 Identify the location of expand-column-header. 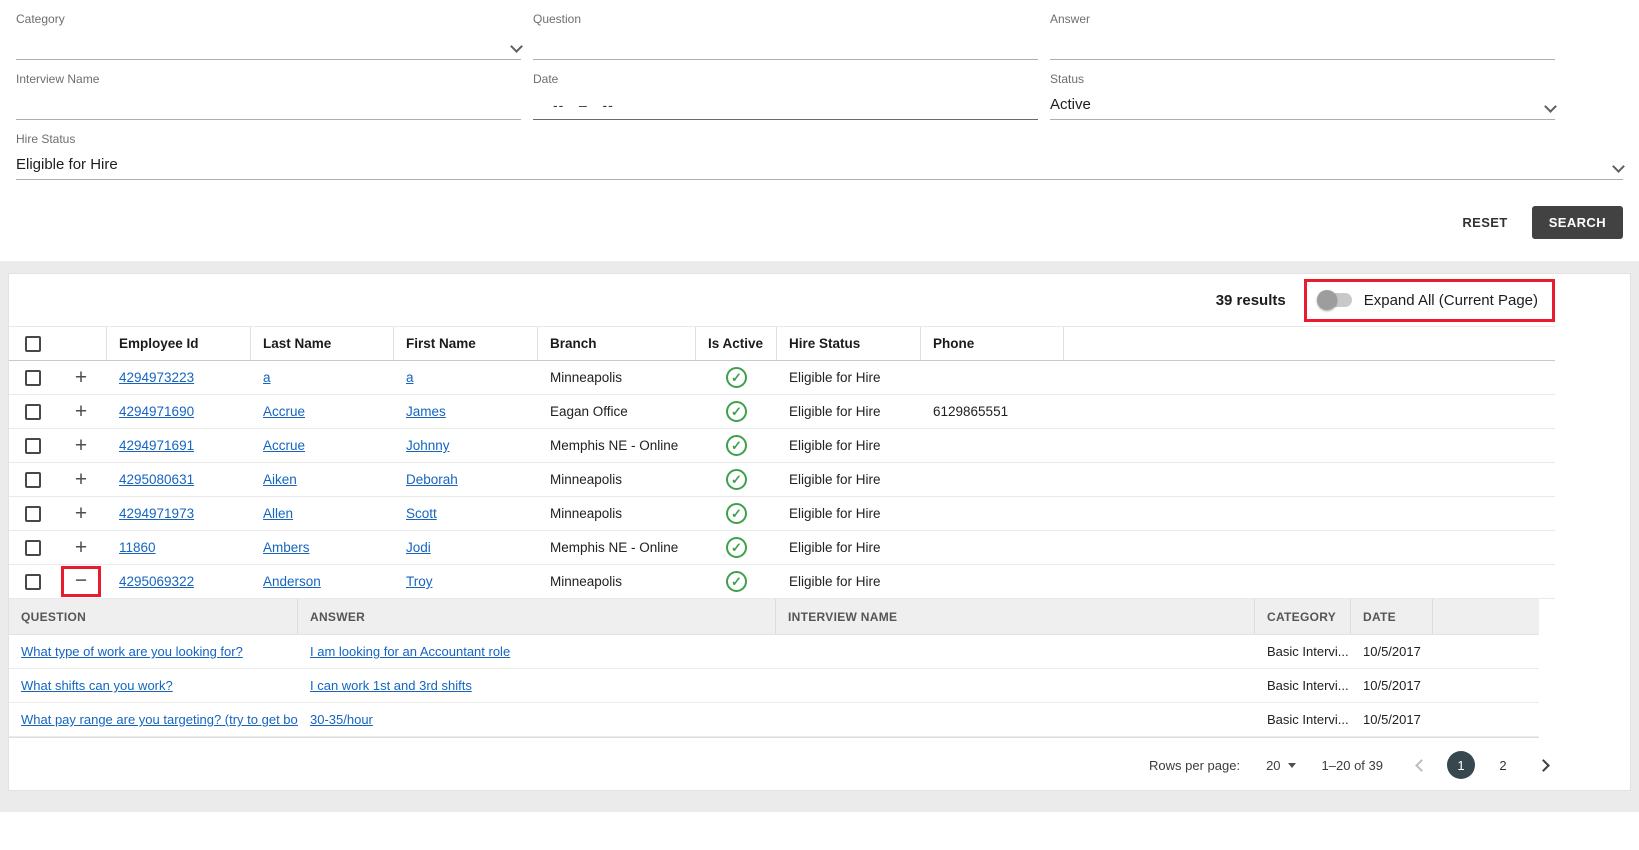
(81, 343).